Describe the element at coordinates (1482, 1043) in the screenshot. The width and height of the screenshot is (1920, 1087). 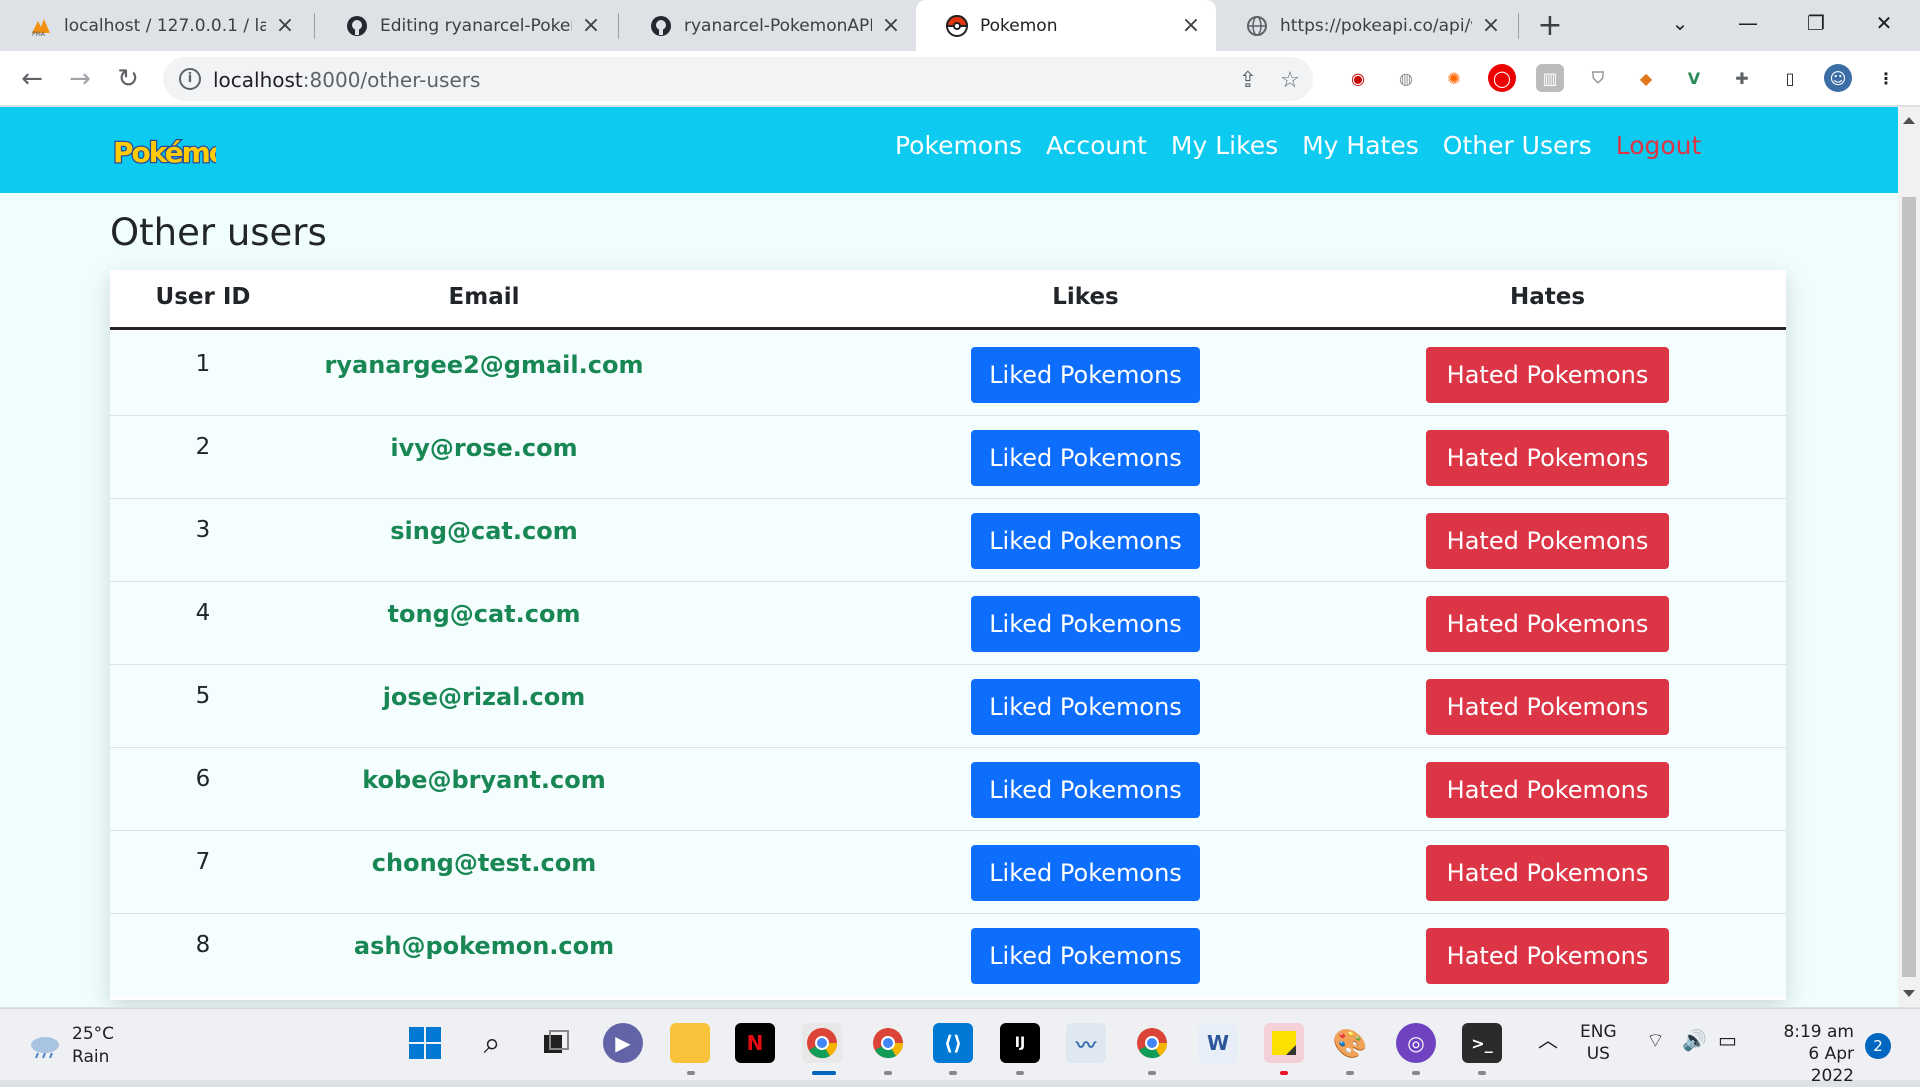
I see `terminal-icon: >_` at that location.